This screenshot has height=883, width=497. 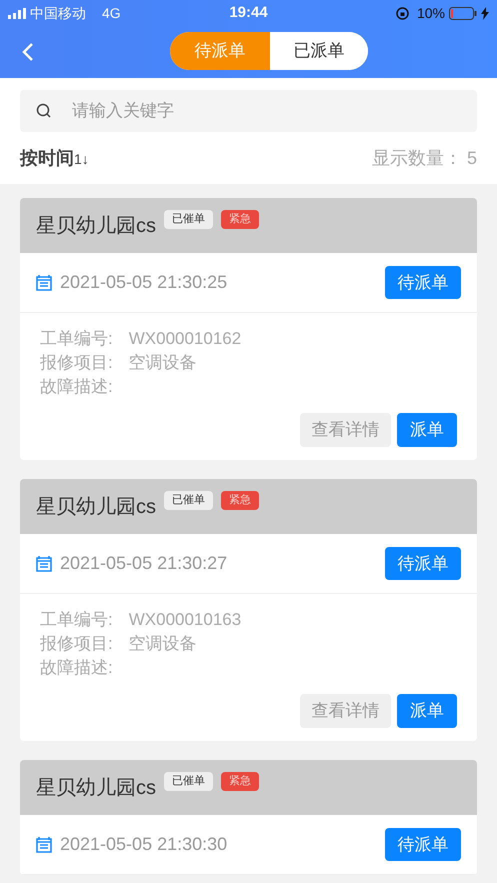 I want to click on search-field: 请输入关键字, so click(x=248, y=111).